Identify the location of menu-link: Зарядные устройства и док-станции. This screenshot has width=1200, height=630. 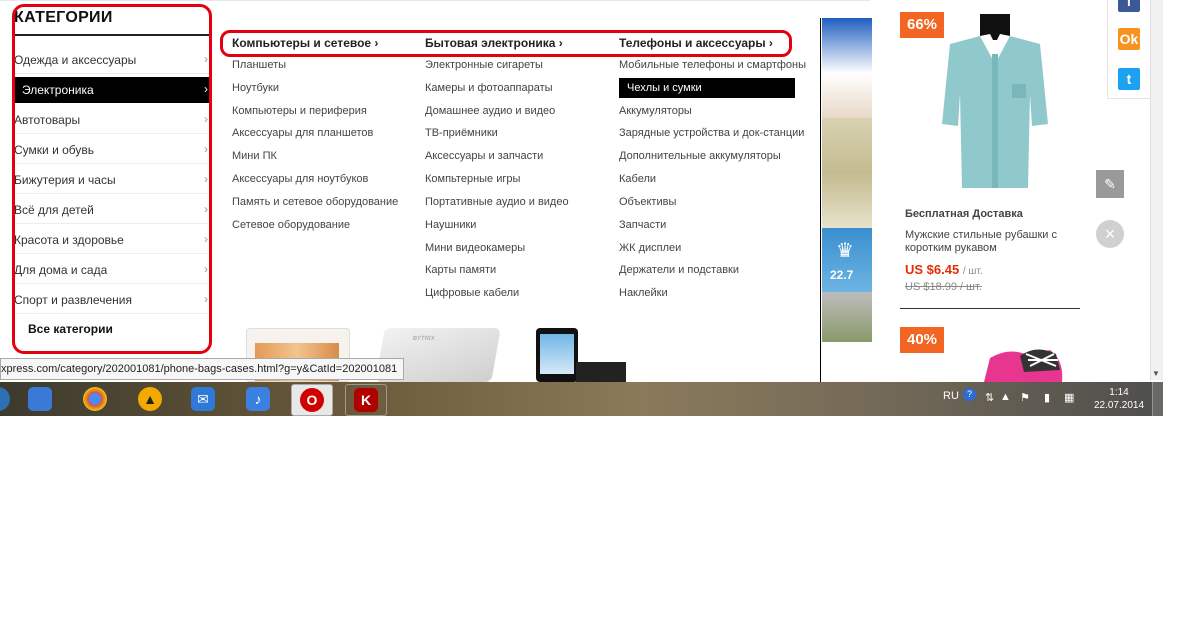
(711, 133).